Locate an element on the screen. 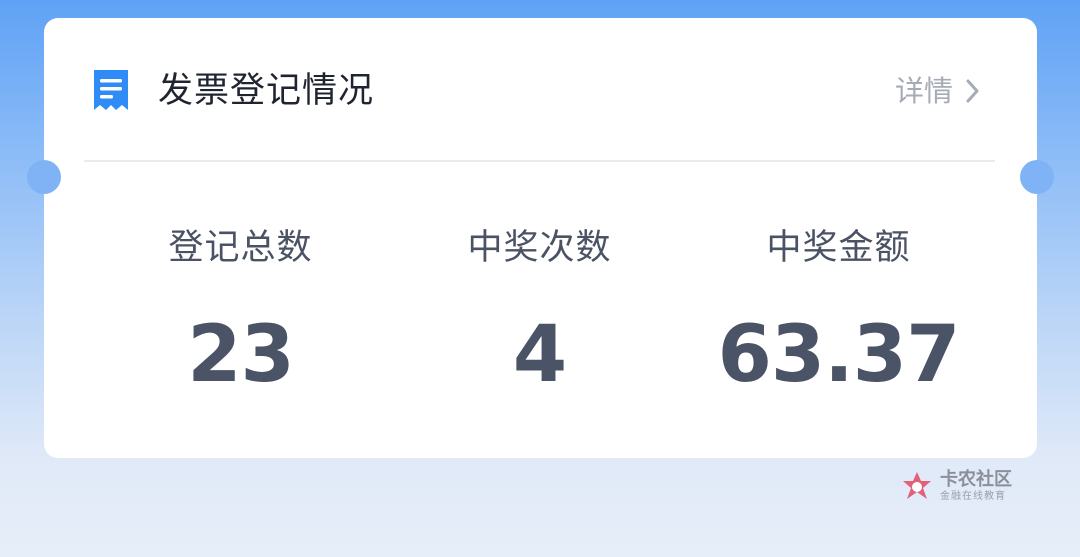  stat-value: 63.37 is located at coordinates (839, 355).